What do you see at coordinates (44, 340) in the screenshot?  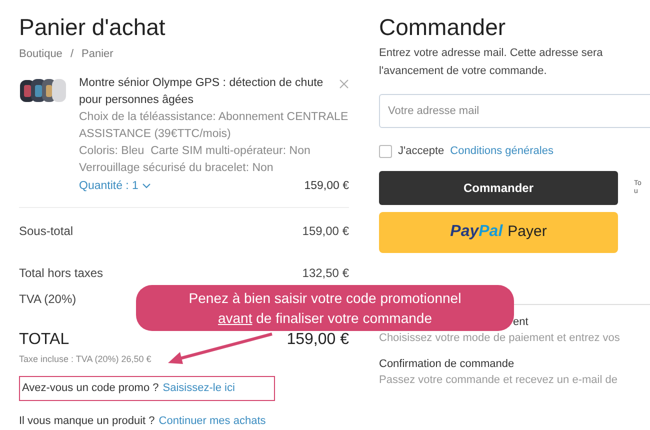 I see `summary-label: TOTAL` at bounding box center [44, 340].